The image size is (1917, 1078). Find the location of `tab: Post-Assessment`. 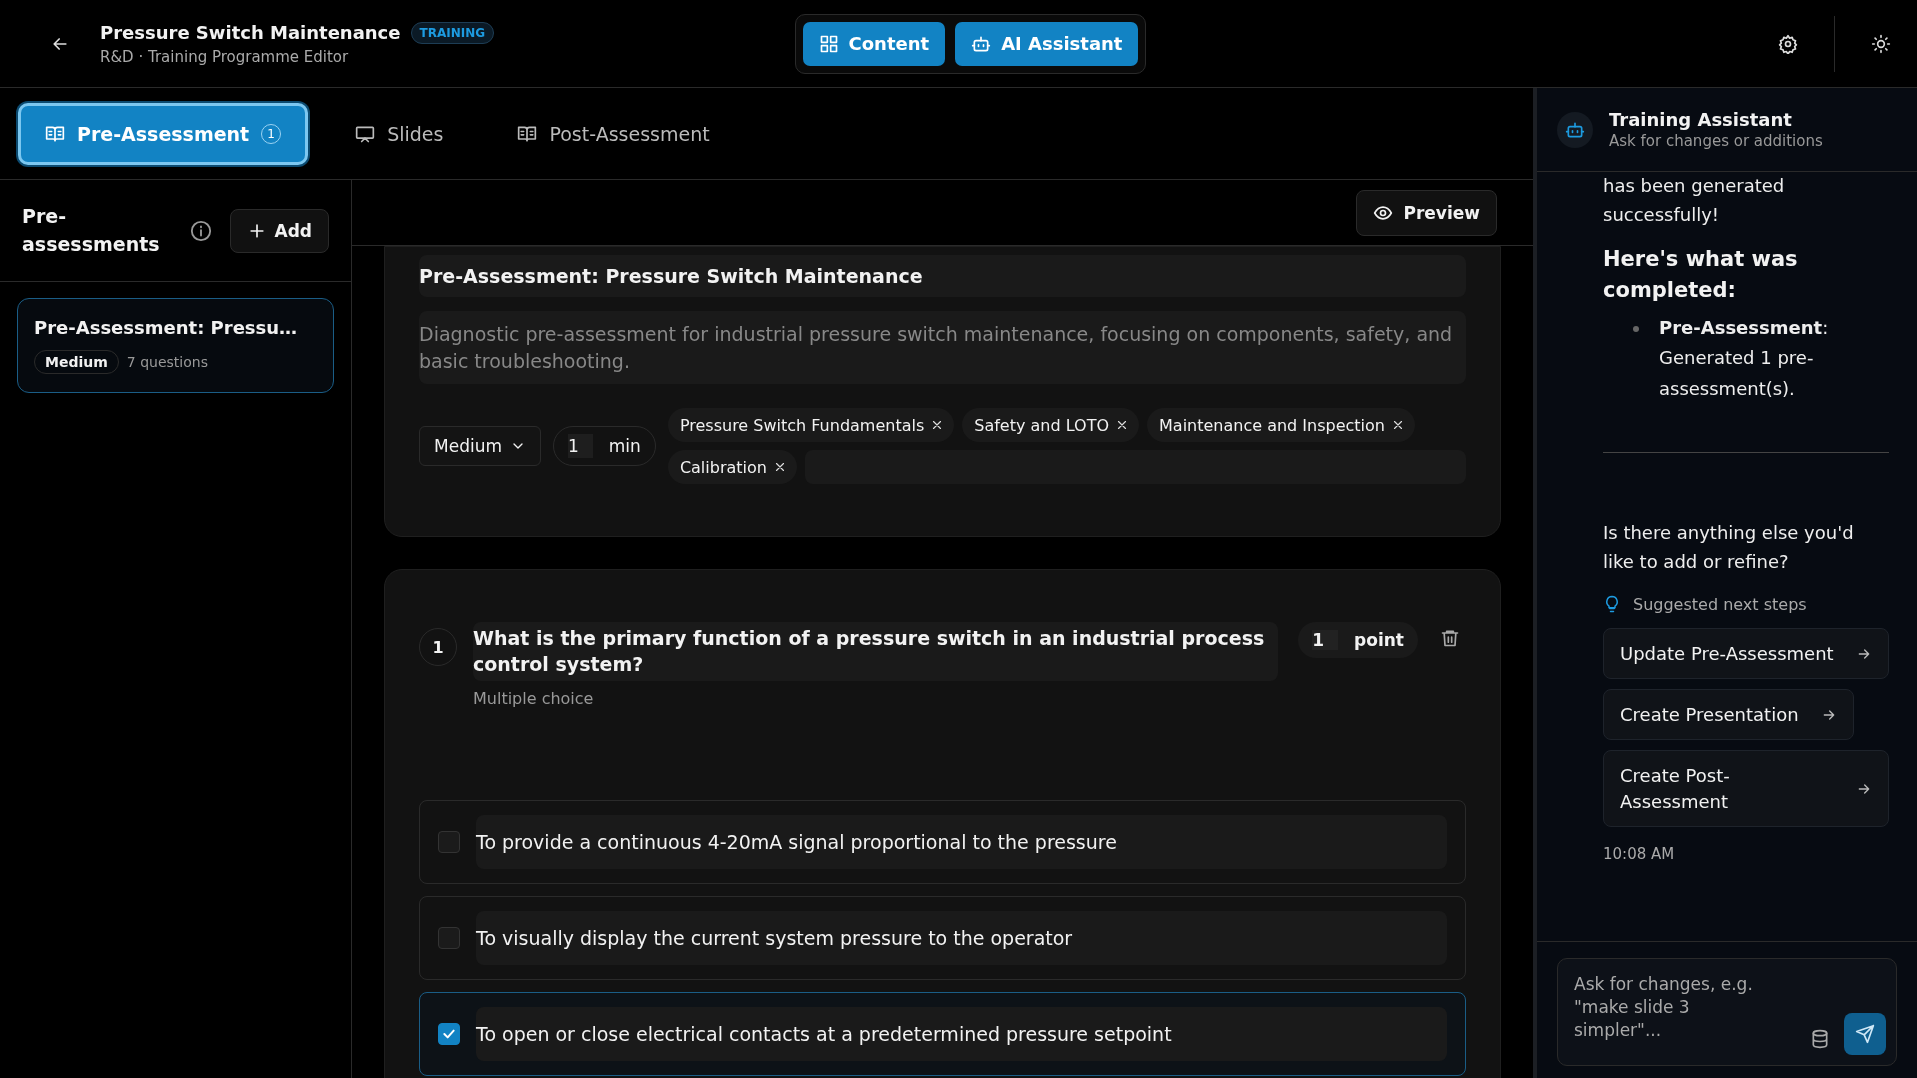

tab: Post-Assessment is located at coordinates (613, 133).